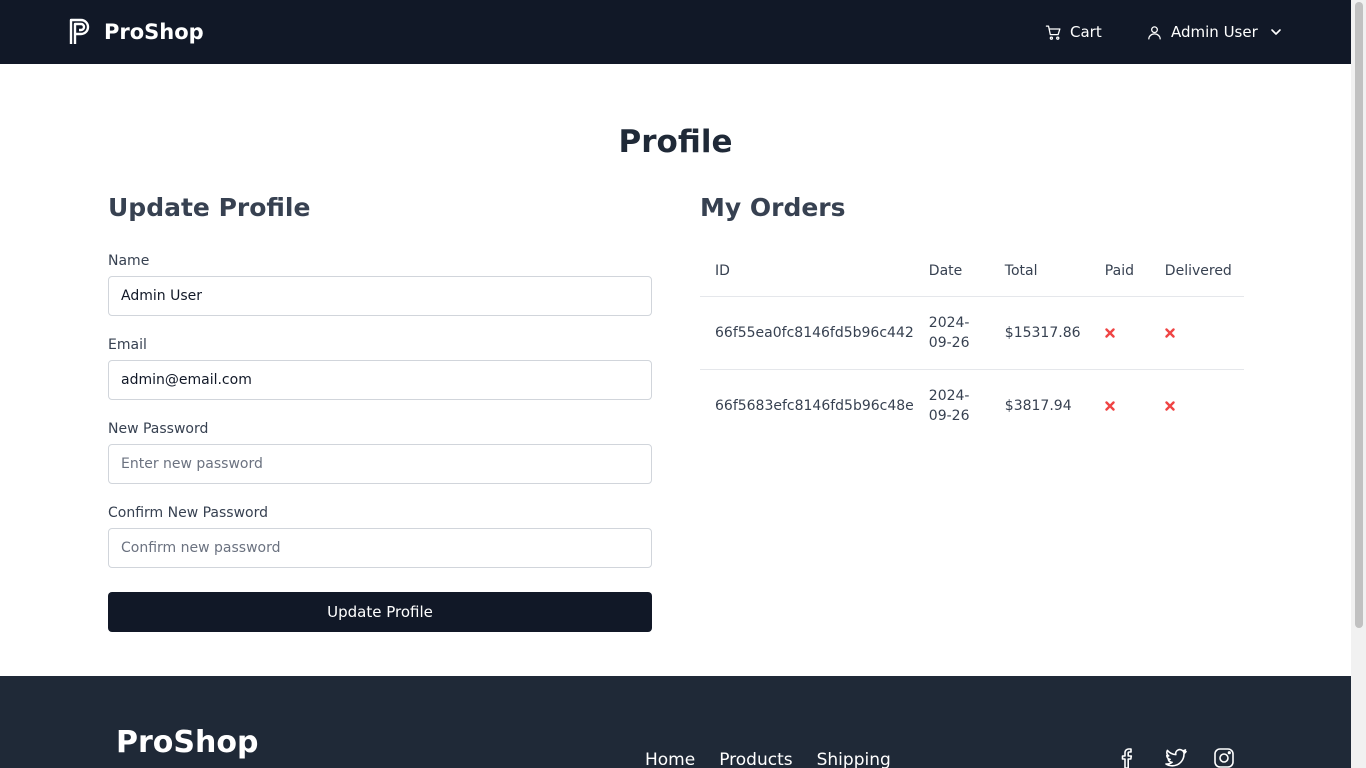  What do you see at coordinates (675, 142) in the screenshot?
I see `page-title: Profile` at bounding box center [675, 142].